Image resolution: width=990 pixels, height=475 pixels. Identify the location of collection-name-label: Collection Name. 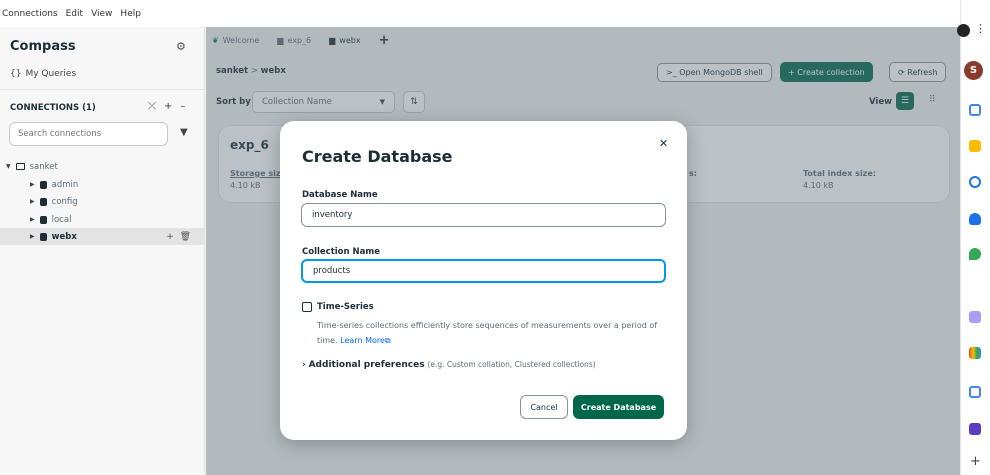
(341, 252).